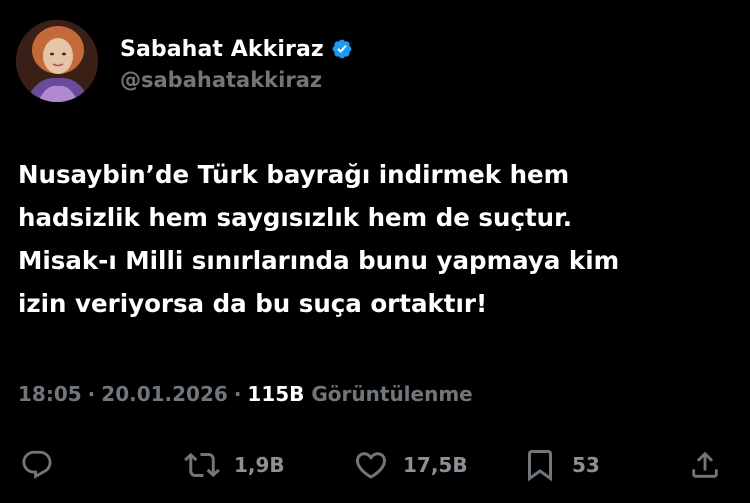  What do you see at coordinates (202, 465) in the screenshot?
I see `retweet-icon` at bounding box center [202, 465].